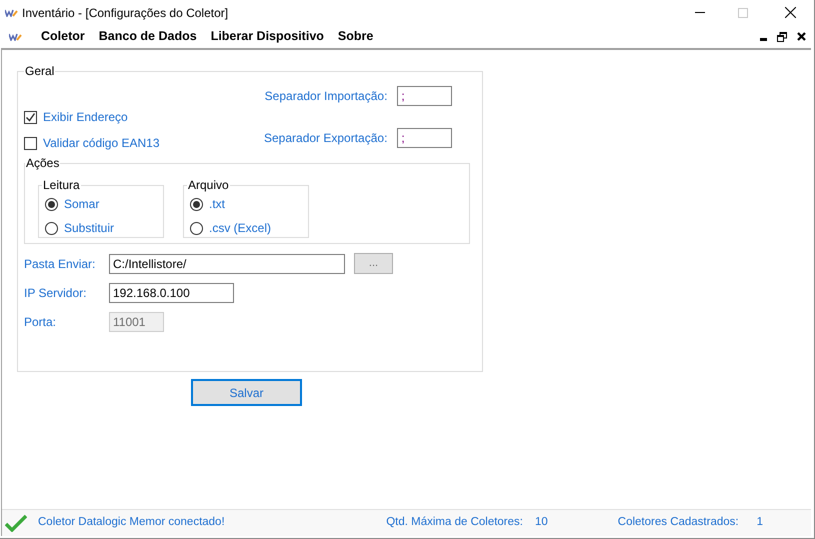 This screenshot has height=539, width=815. What do you see at coordinates (148, 36) in the screenshot?
I see `menu-item: Banco de Dados` at bounding box center [148, 36].